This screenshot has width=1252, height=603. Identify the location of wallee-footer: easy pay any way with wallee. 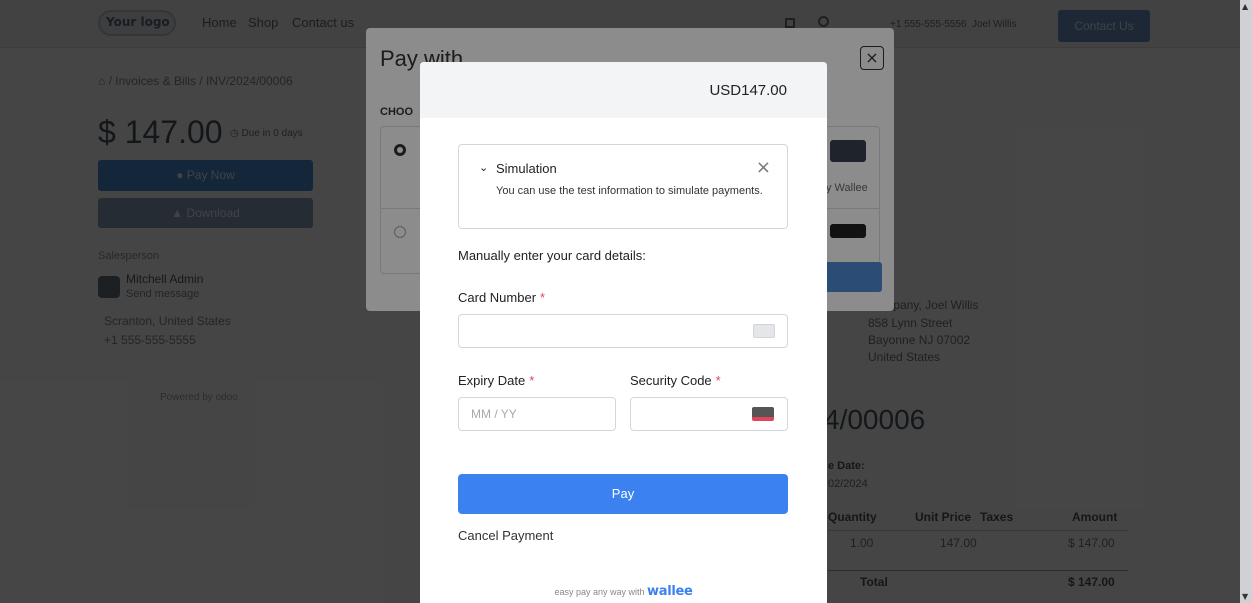
(623, 591).